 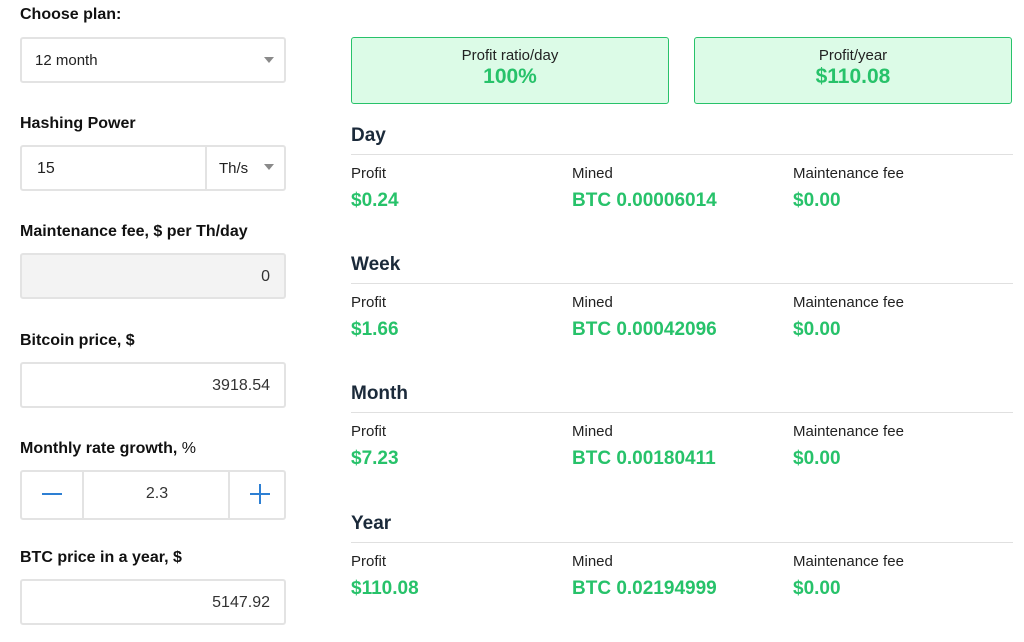 What do you see at coordinates (644, 317) in the screenshot?
I see `mined-column: Mined BTC 0.00042096` at bounding box center [644, 317].